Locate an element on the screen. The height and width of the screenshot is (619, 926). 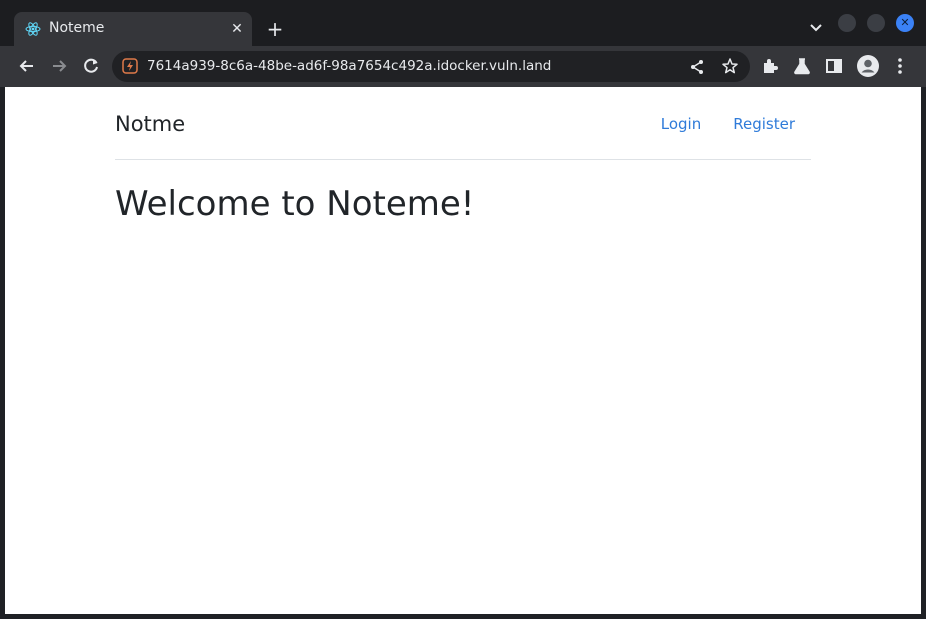
tab-close-icon: ✕ is located at coordinates (237, 29).